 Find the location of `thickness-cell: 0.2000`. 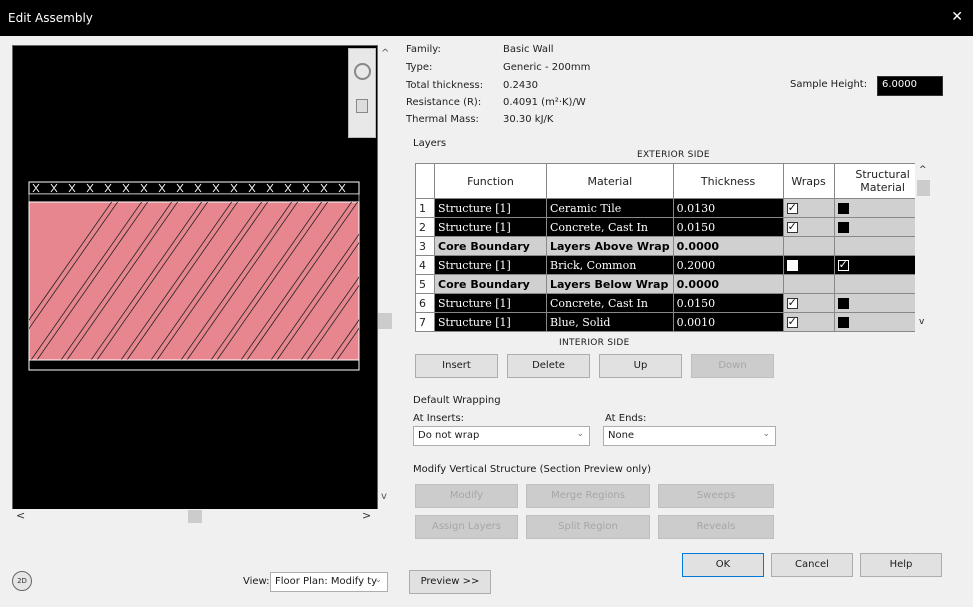

thickness-cell: 0.2000 is located at coordinates (728, 265).